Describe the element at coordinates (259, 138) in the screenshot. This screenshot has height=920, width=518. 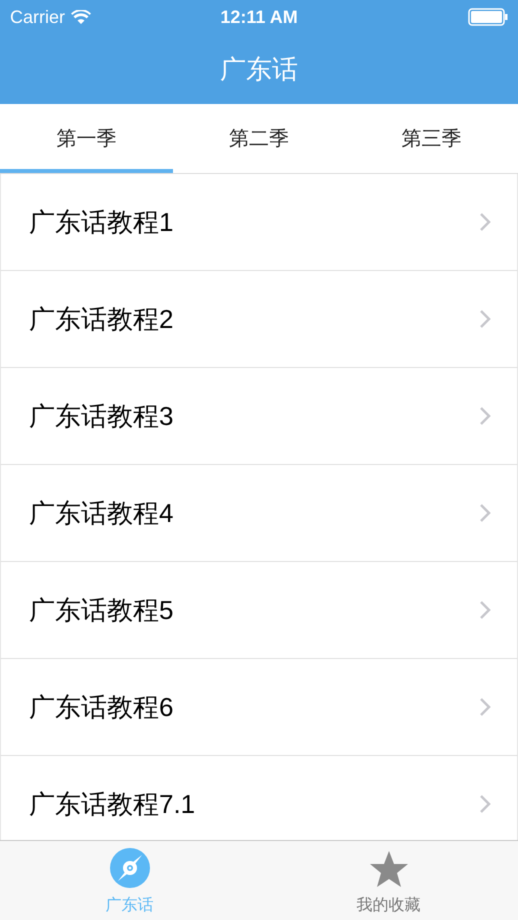
I see `season-tab: 第二季` at that location.